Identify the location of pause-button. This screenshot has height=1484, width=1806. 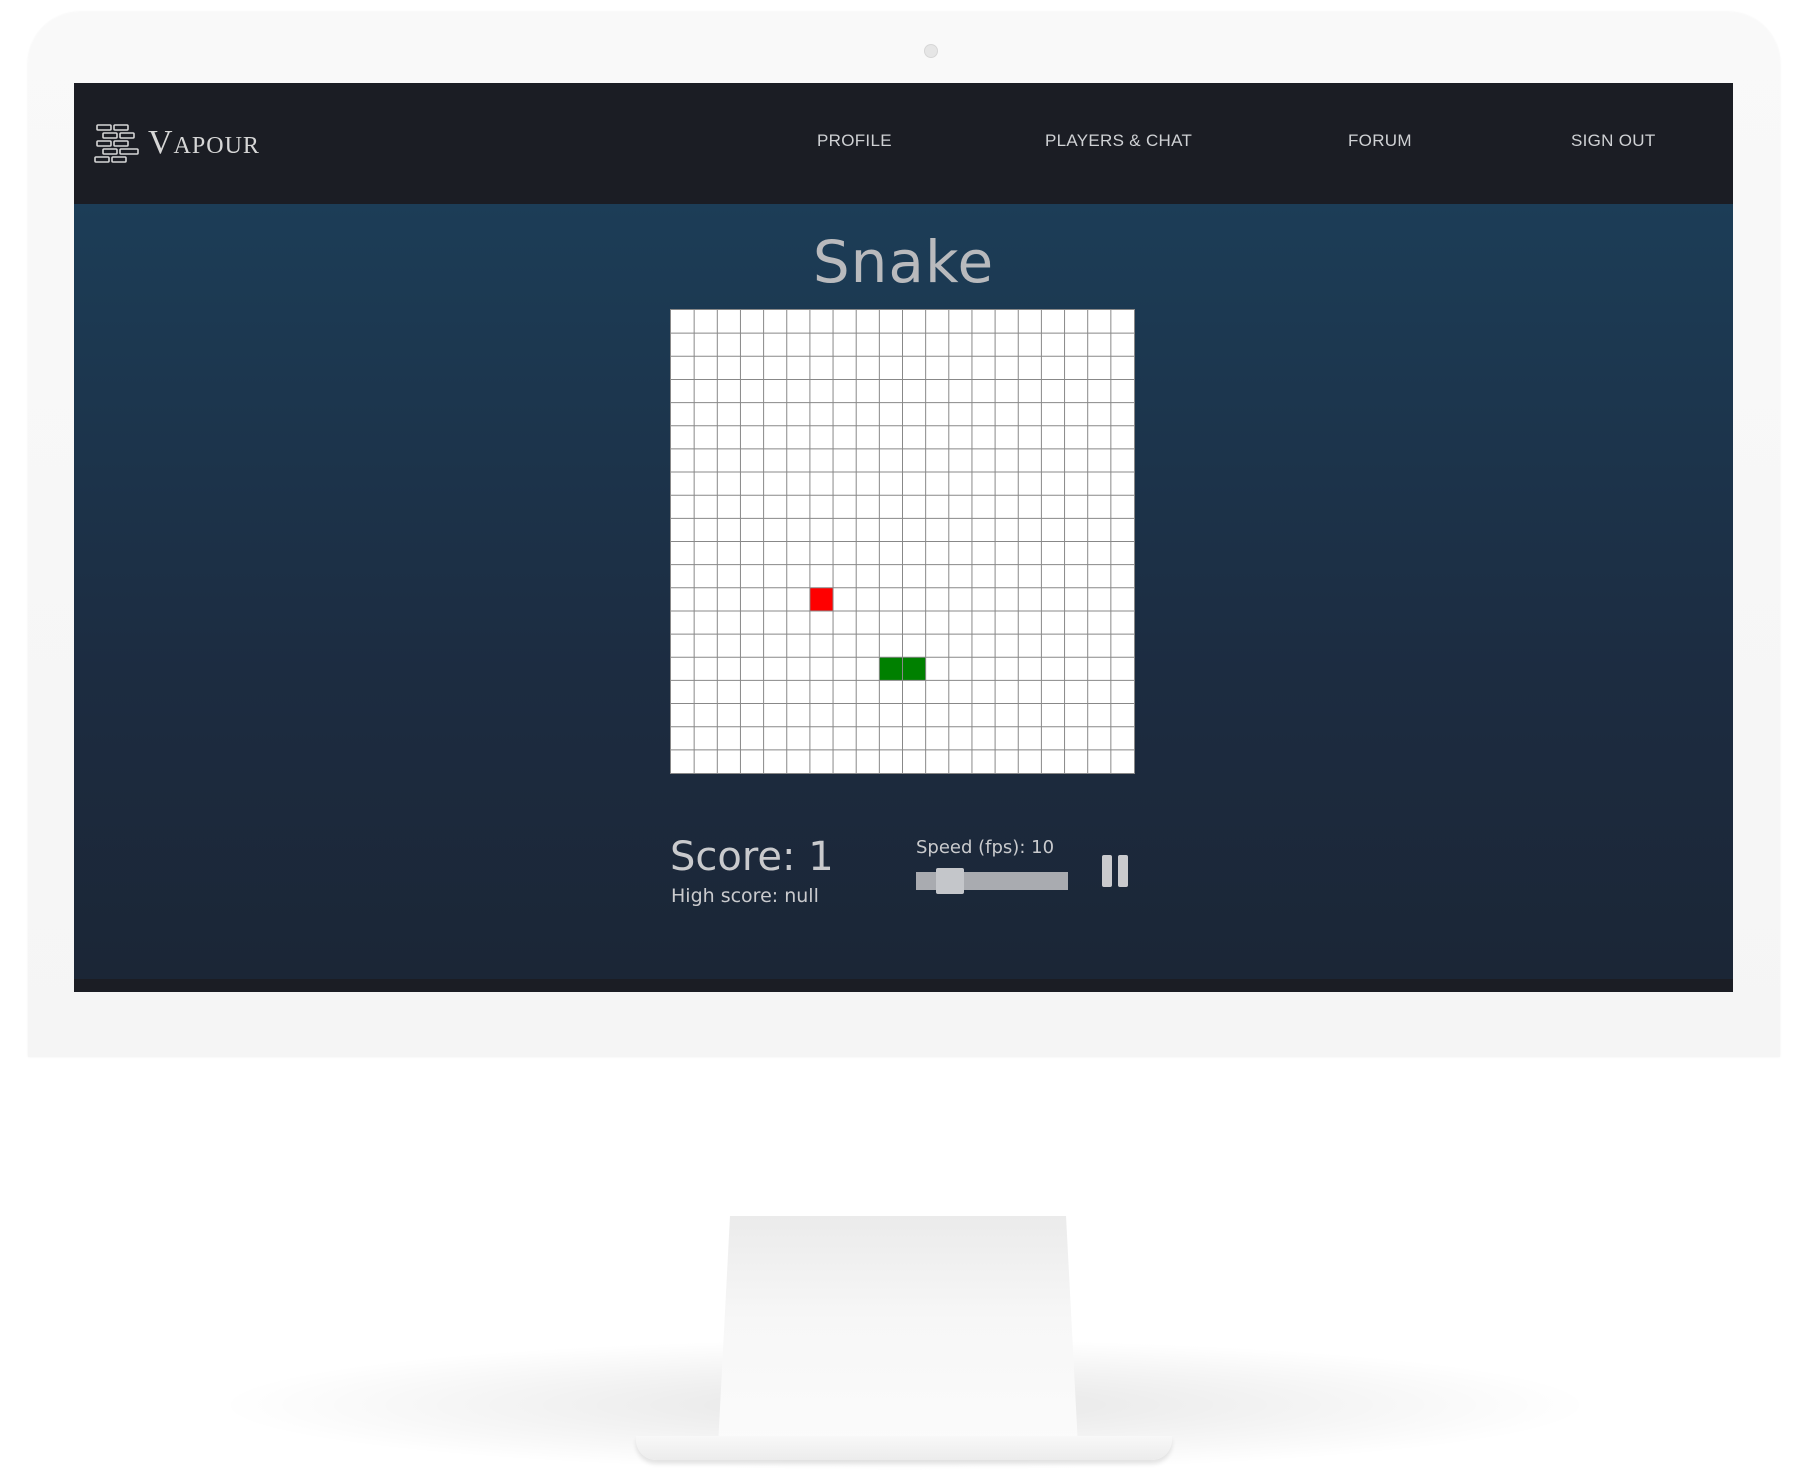
(1116, 871).